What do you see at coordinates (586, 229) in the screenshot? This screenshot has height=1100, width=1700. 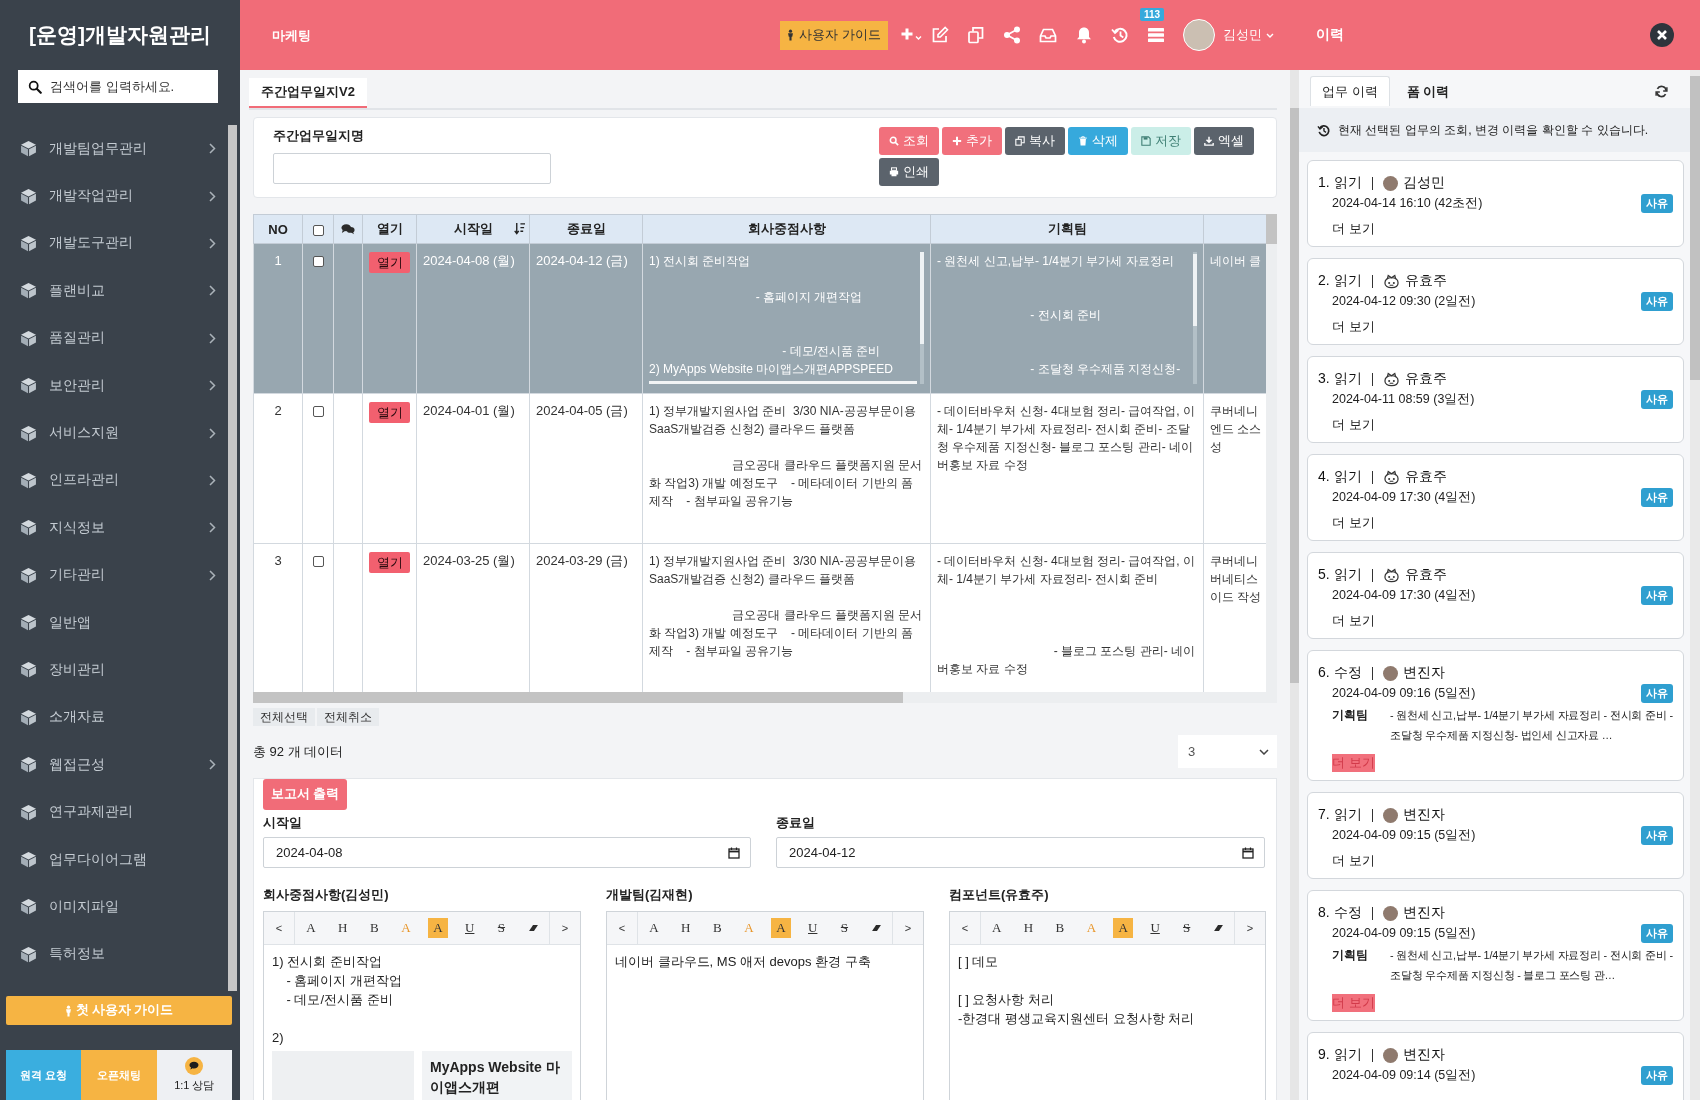 I see `column-header: 종료일` at bounding box center [586, 229].